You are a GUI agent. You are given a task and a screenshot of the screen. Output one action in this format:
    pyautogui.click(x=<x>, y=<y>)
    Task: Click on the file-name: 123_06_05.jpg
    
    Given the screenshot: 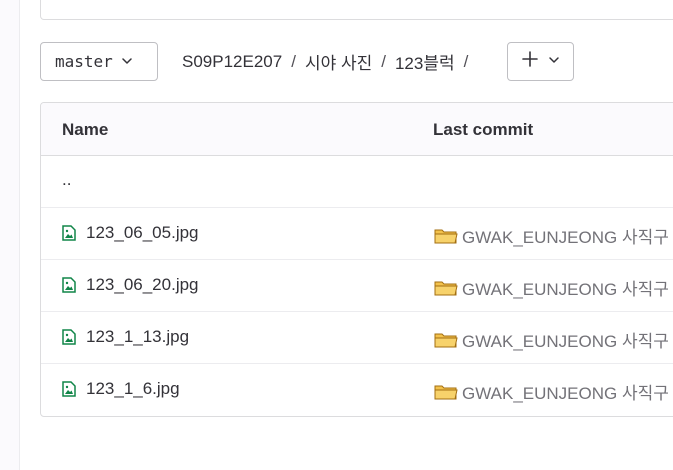 What is the action you would take?
    pyautogui.click(x=142, y=232)
    